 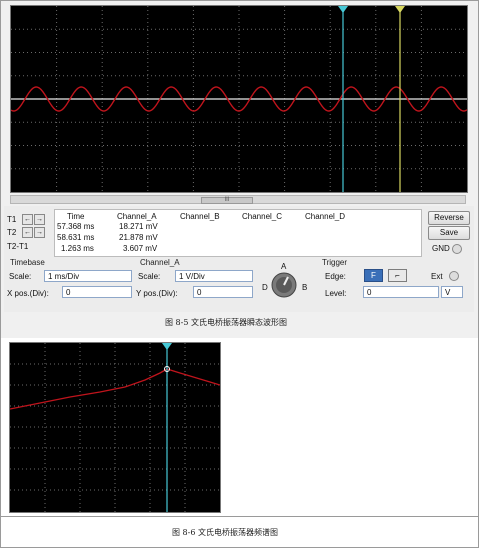 What do you see at coordinates (39, 219) in the screenshot?
I see `t1-right-arrow-button: →` at bounding box center [39, 219].